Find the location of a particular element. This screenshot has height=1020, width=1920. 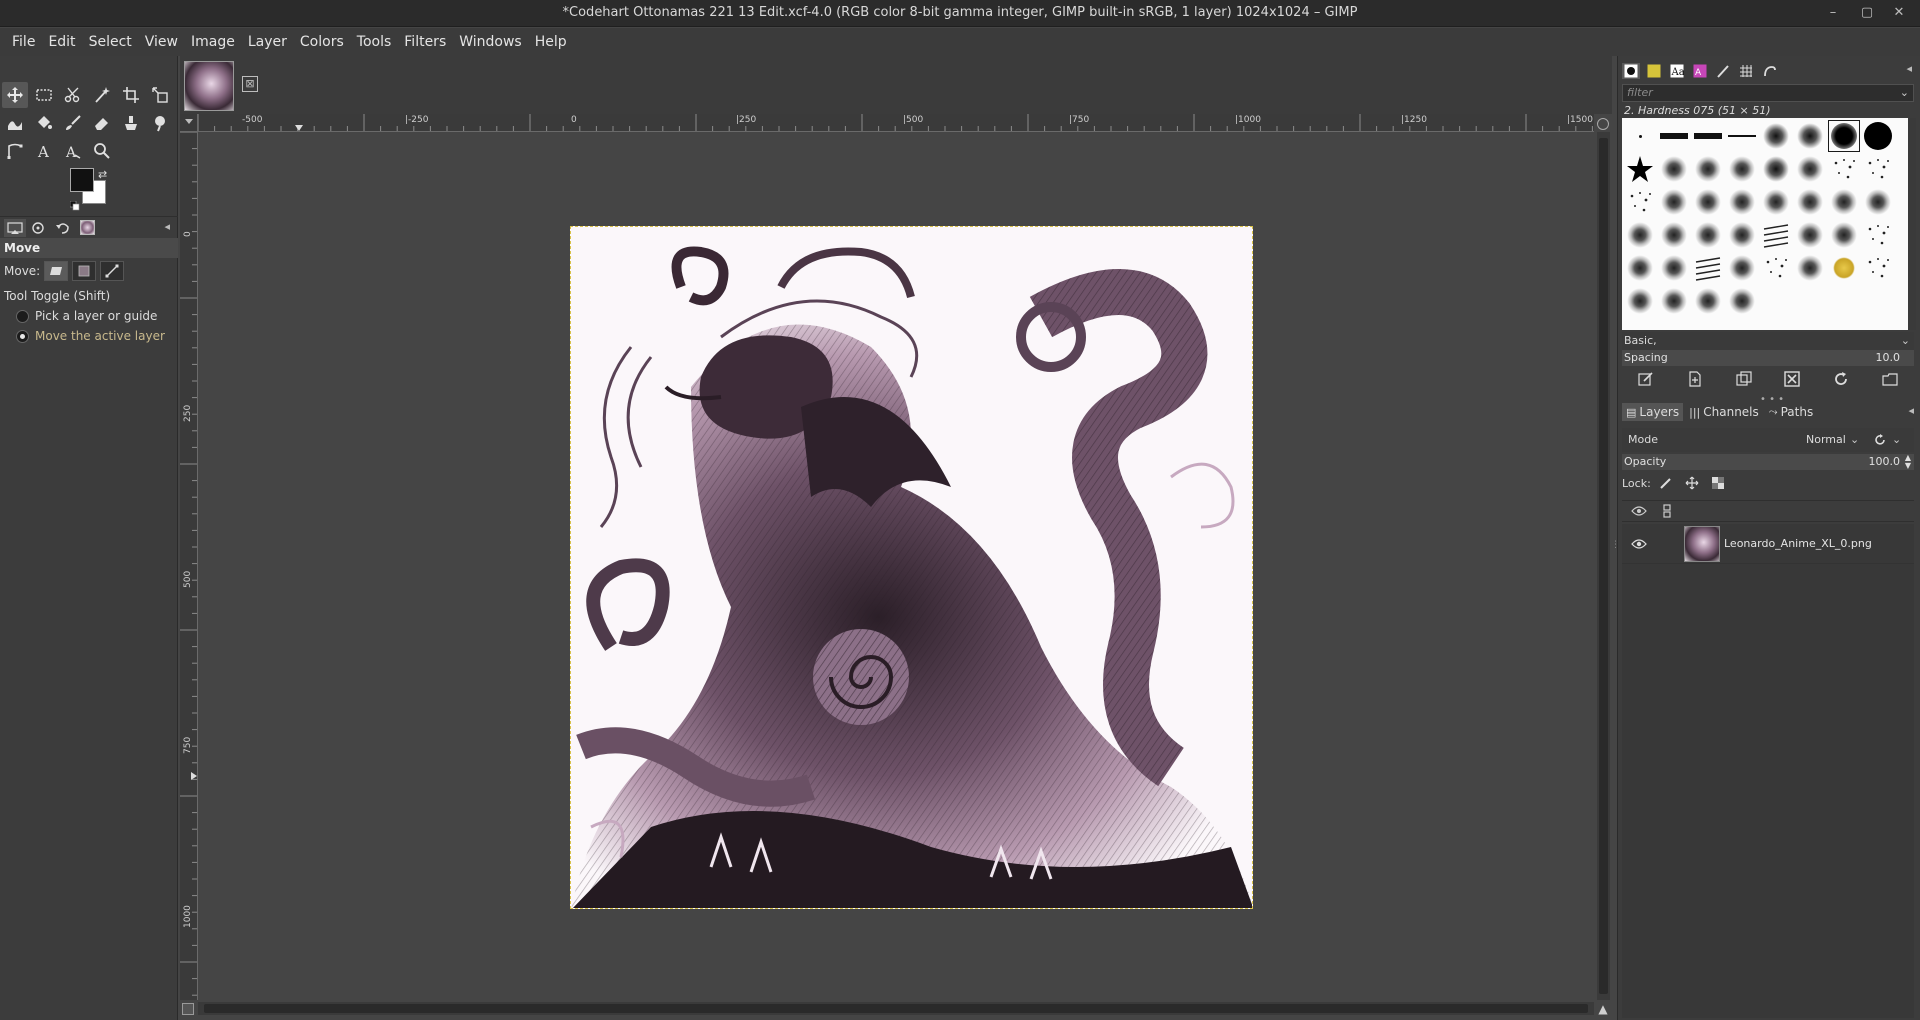

vertical-scroll-thumb is located at coordinates (1603, 566).